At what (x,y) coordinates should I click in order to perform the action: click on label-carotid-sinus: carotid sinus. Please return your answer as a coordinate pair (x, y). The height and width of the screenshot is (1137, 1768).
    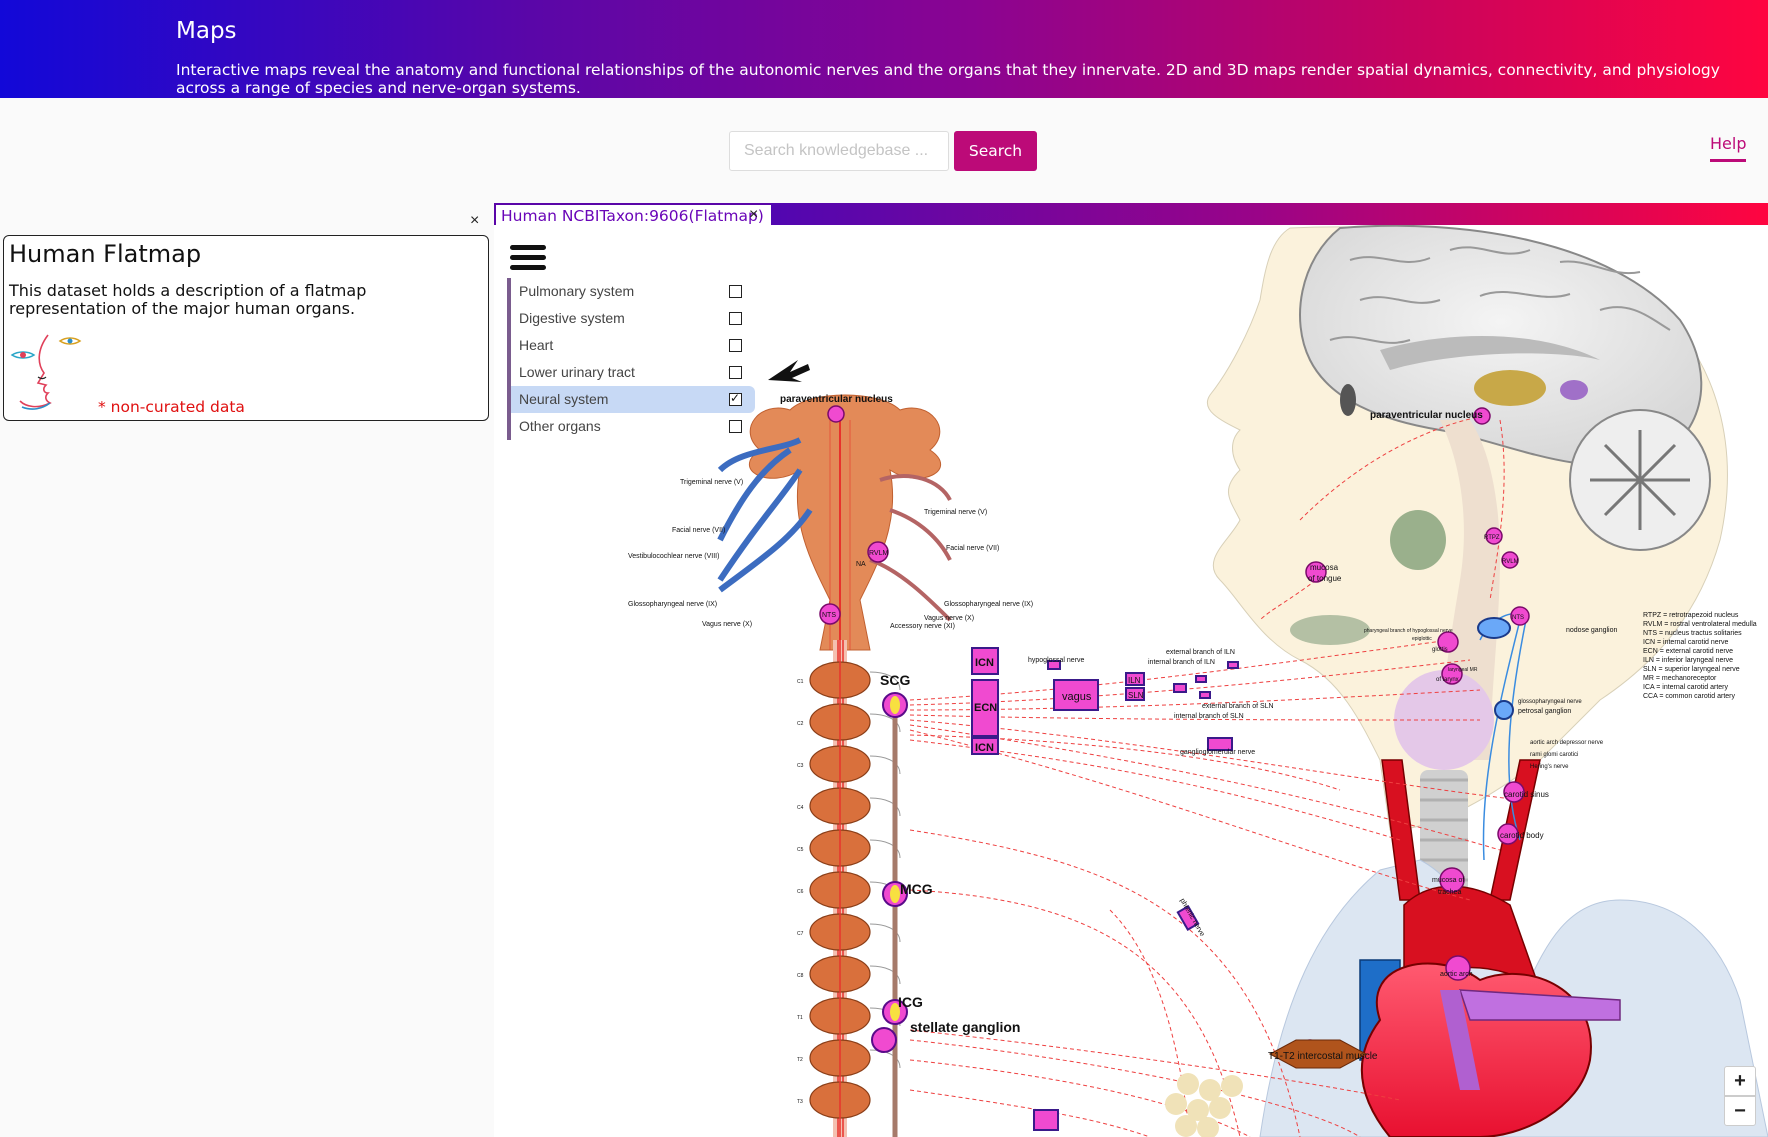
    Looking at the image, I should click on (1526, 794).